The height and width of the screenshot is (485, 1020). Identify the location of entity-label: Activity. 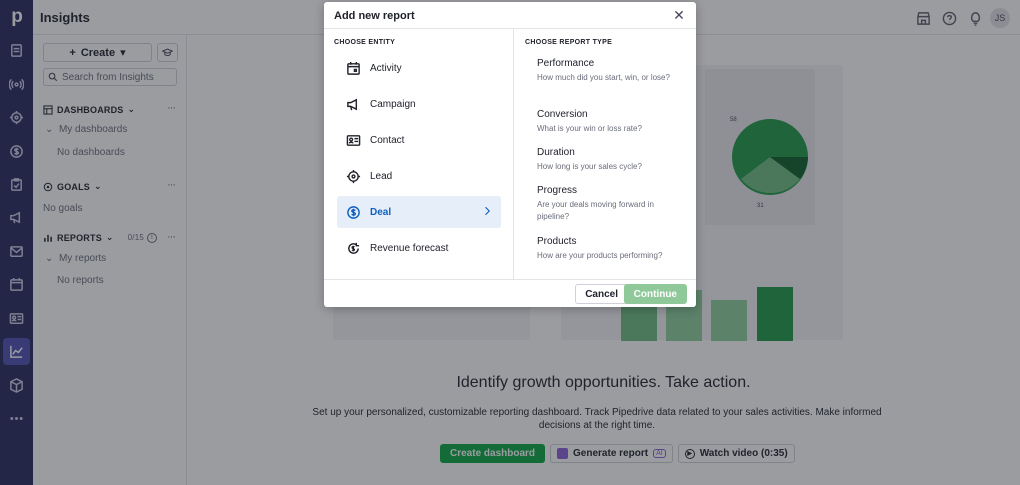
(386, 68).